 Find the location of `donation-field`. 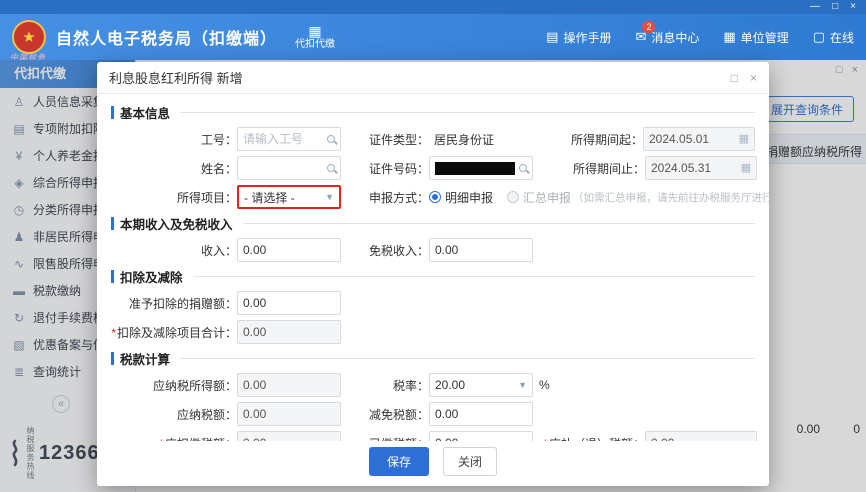

donation-field is located at coordinates (289, 303).